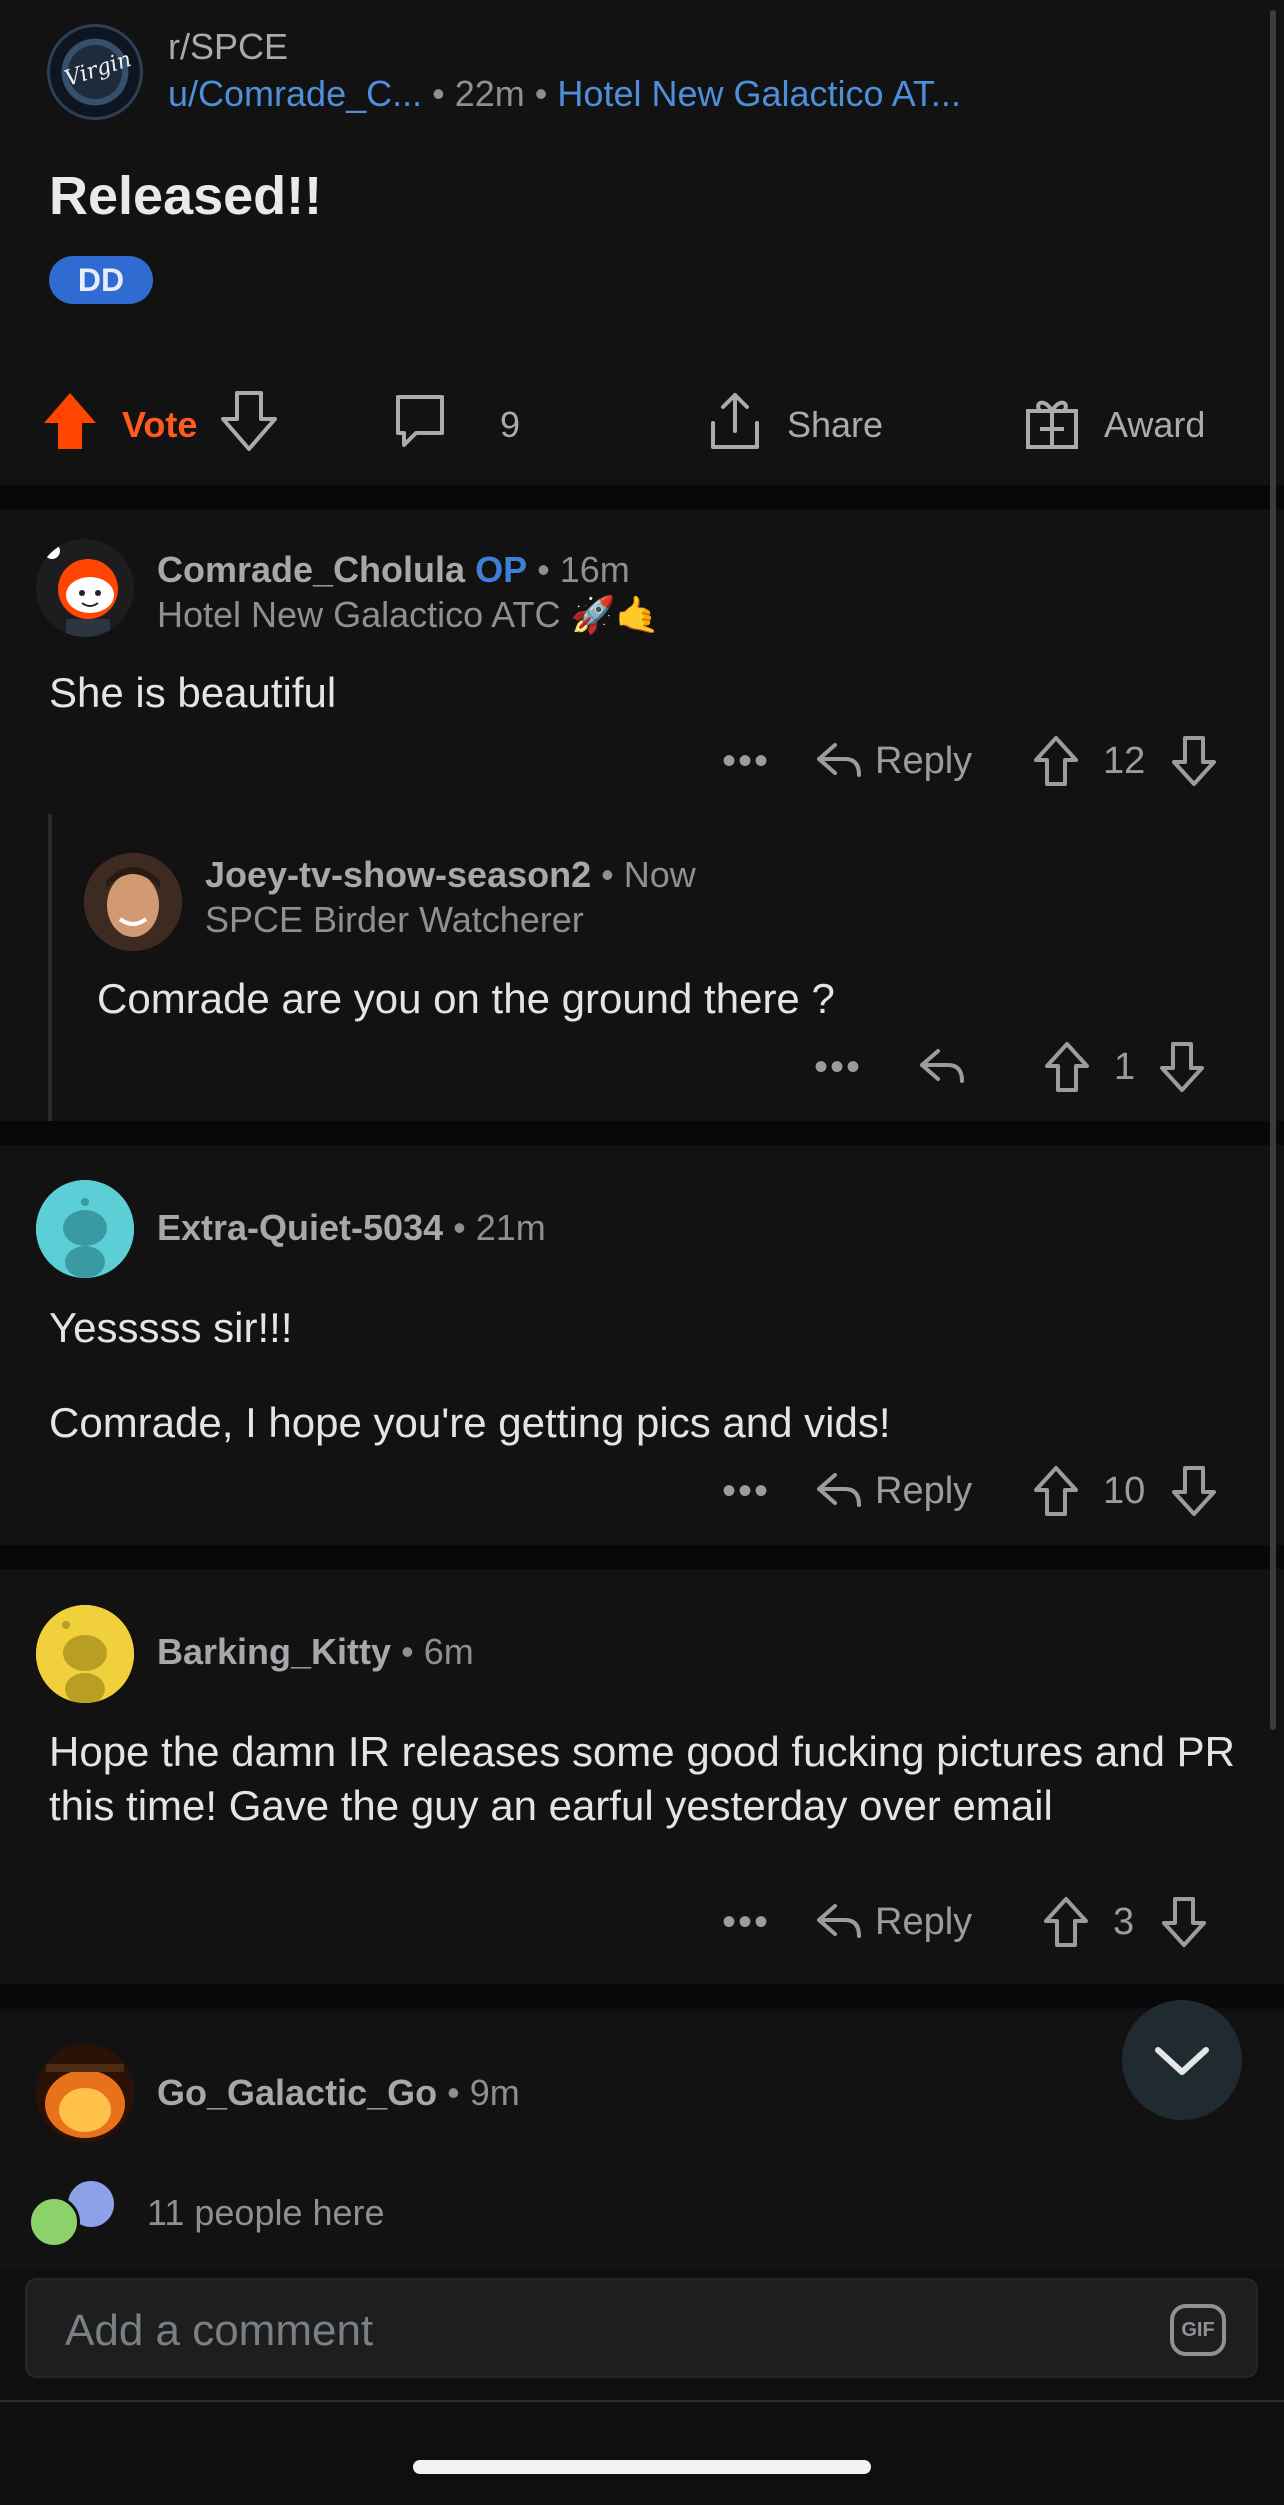 The height and width of the screenshot is (2505, 1284). Describe the element at coordinates (510, 424) in the screenshot. I see `comments-count: 9` at that location.